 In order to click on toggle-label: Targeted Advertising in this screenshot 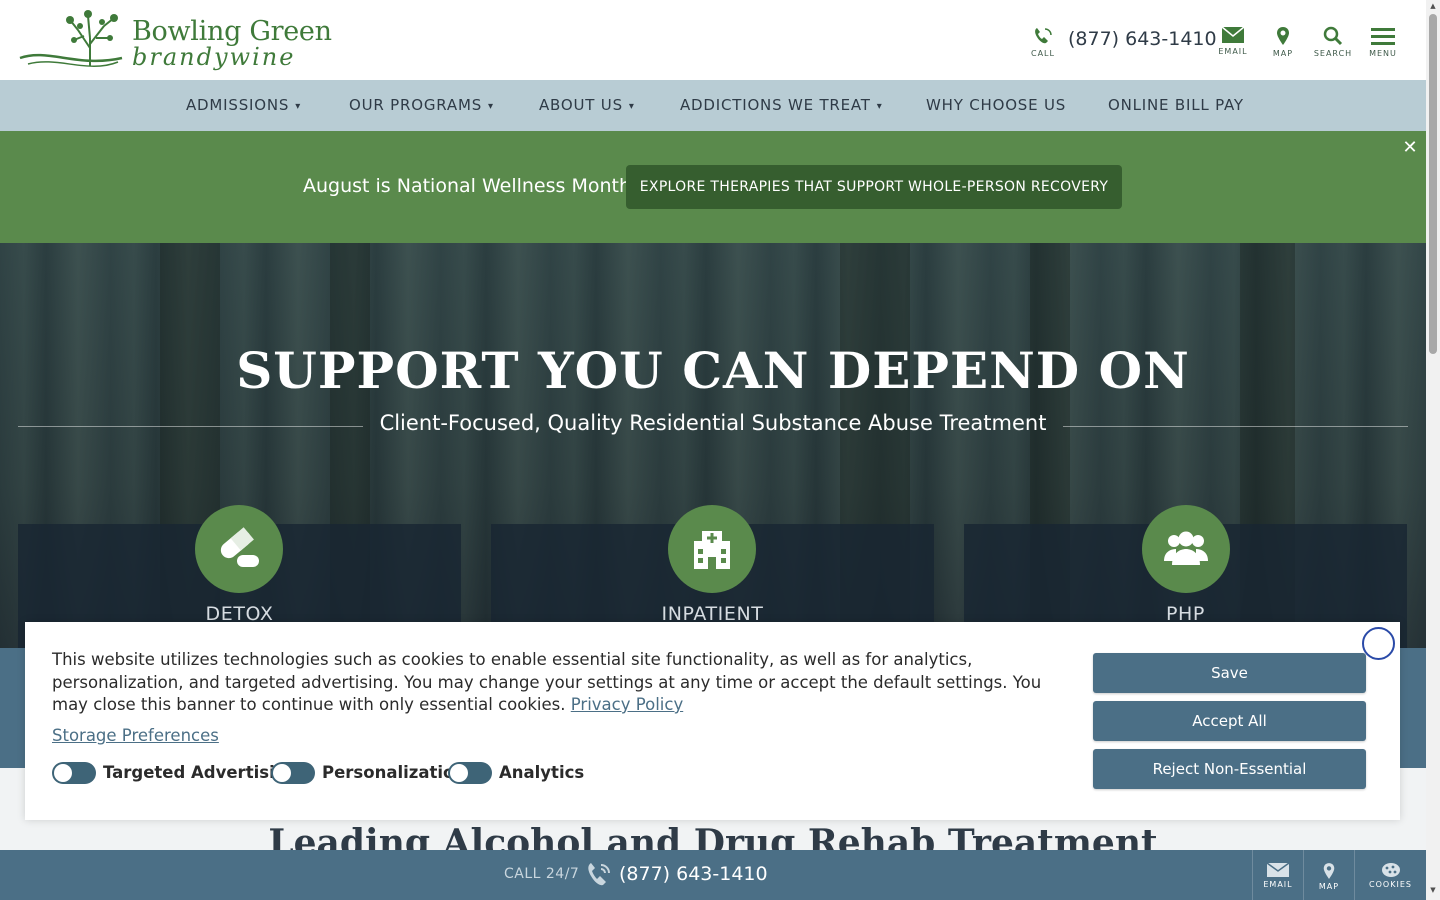, I will do `click(201, 772)`.